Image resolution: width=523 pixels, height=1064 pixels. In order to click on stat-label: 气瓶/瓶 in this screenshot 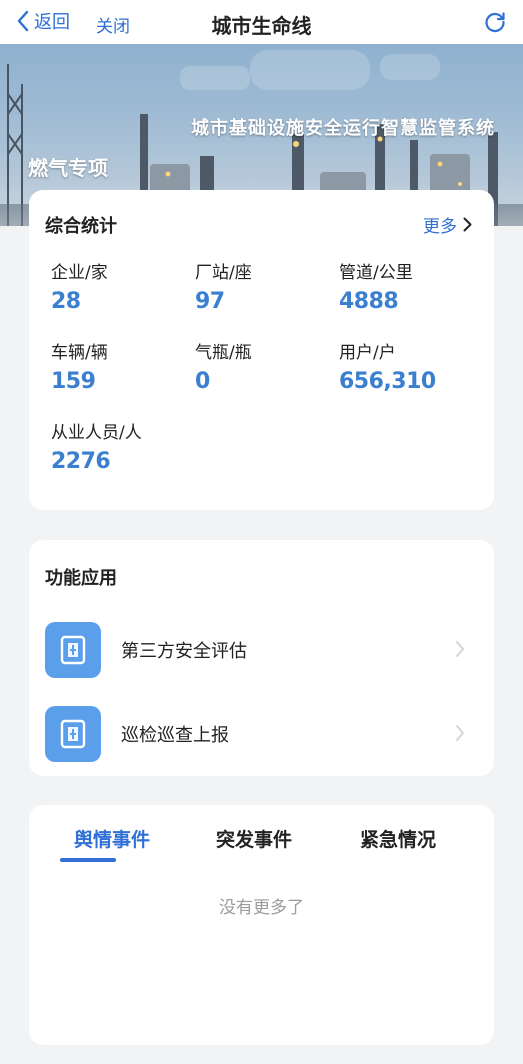, I will do `click(223, 353)`.